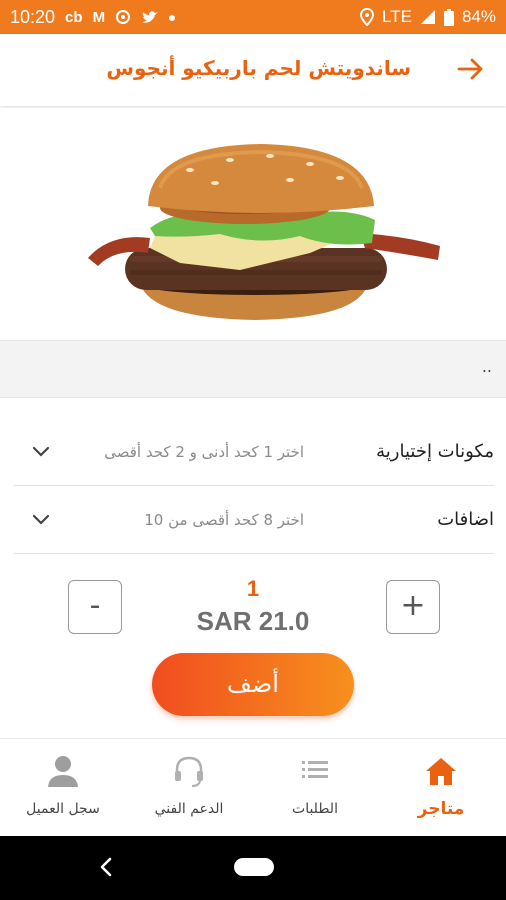 The width and height of the screenshot is (506, 900). Describe the element at coordinates (448, 17) in the screenshot. I see `battery-icon` at that location.